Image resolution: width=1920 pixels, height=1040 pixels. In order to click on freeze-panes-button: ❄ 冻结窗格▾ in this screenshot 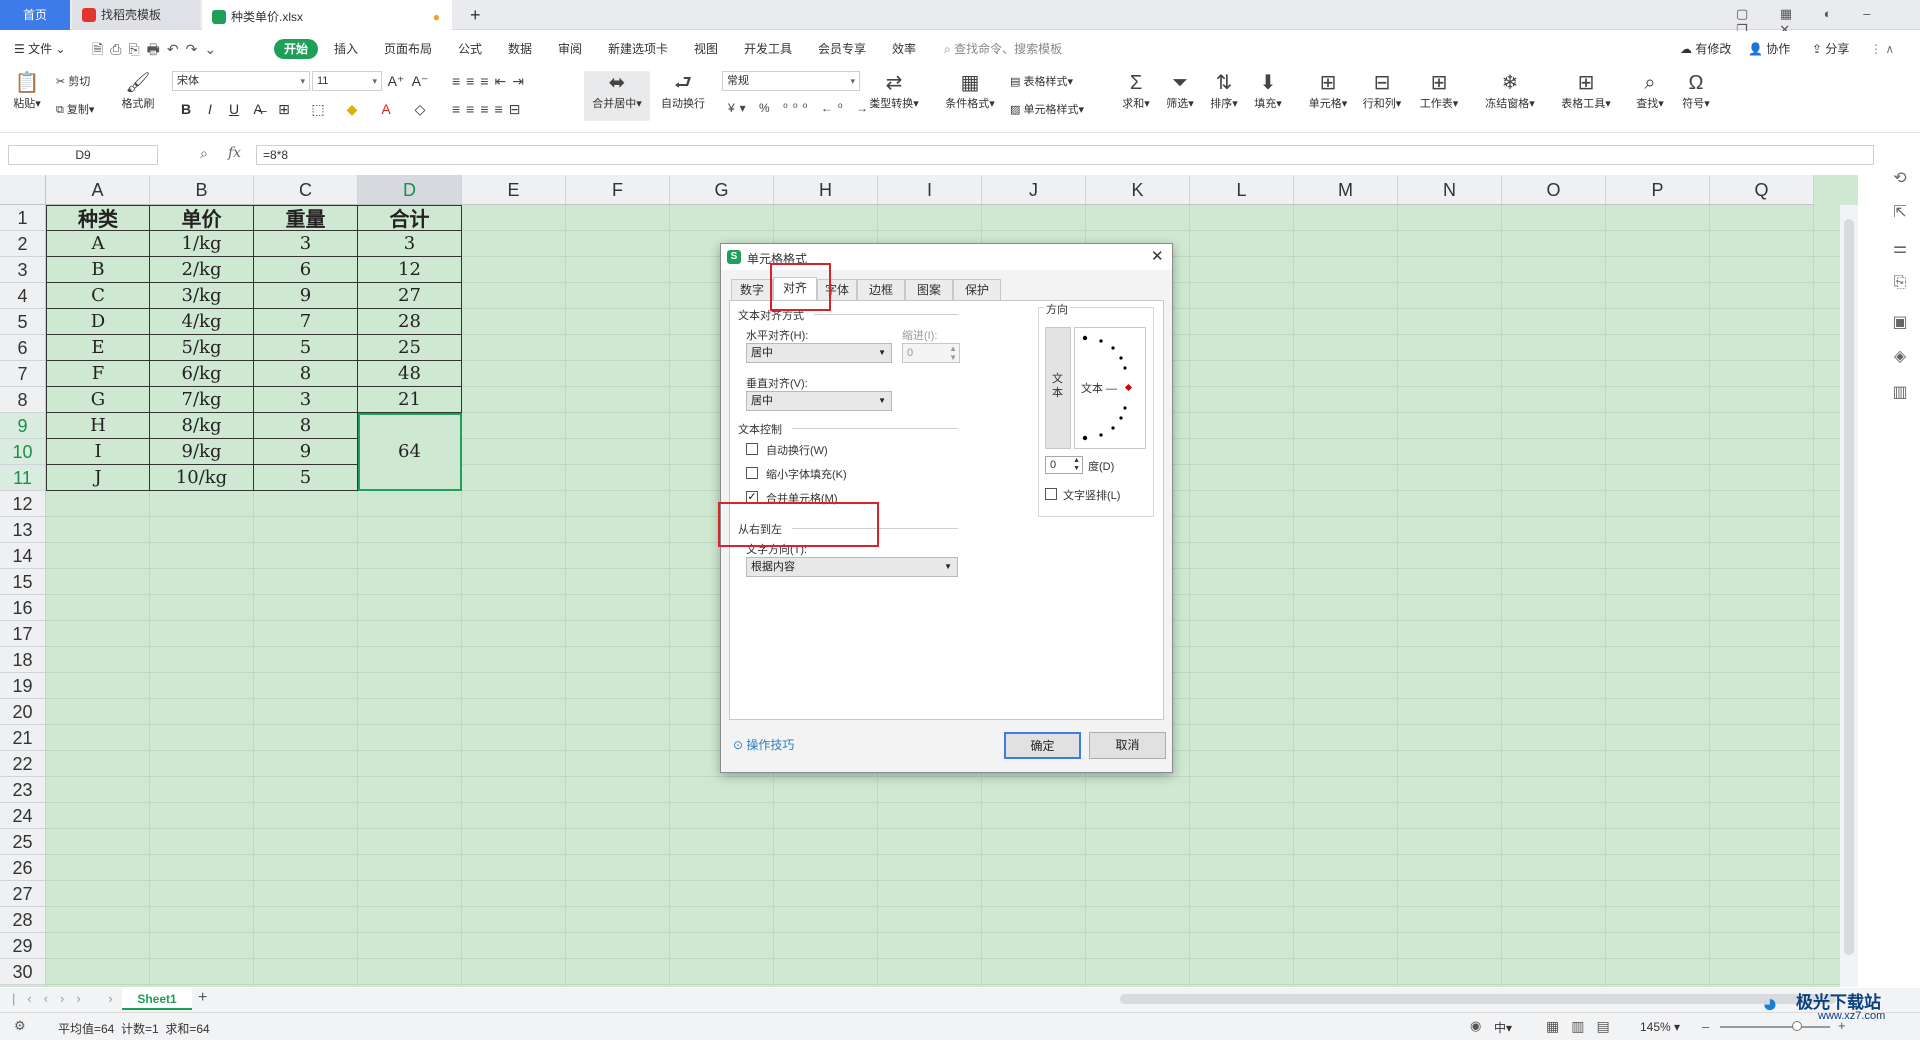, I will do `click(1510, 91)`.